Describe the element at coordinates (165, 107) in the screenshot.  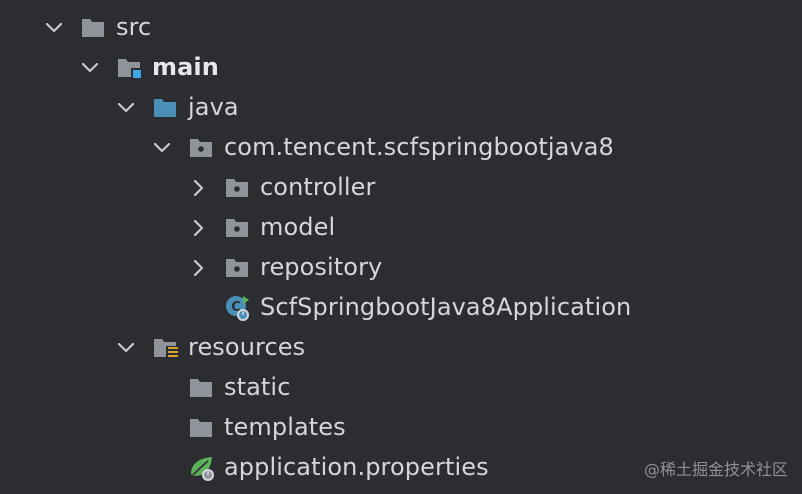
I see `source-folder-icon` at that location.